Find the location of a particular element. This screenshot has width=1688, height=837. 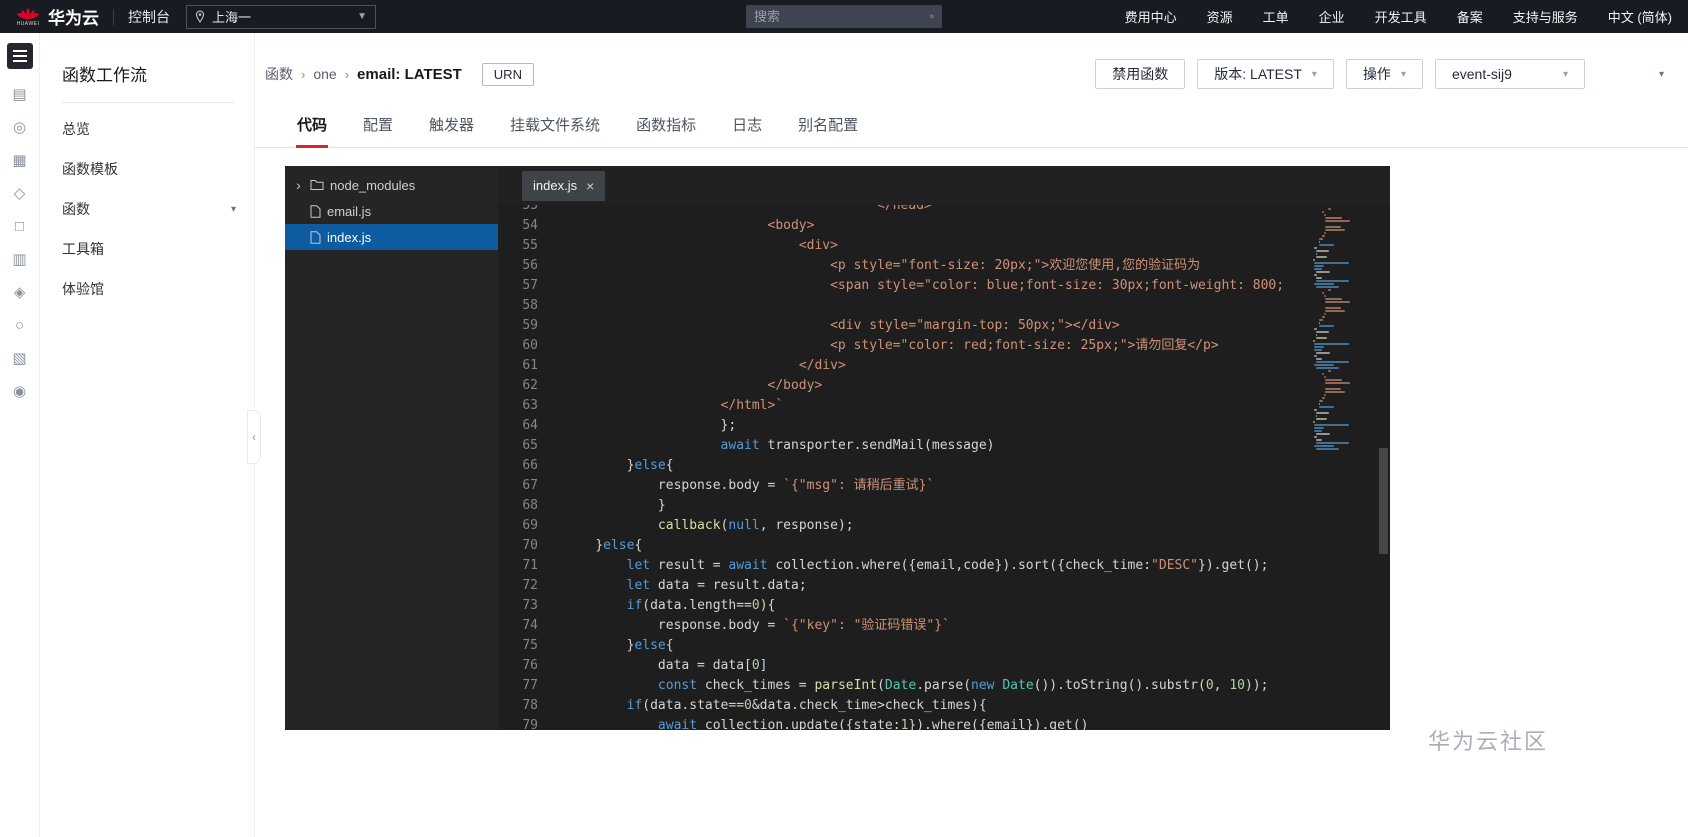

rail-icon-10: ◉ is located at coordinates (19, 391).